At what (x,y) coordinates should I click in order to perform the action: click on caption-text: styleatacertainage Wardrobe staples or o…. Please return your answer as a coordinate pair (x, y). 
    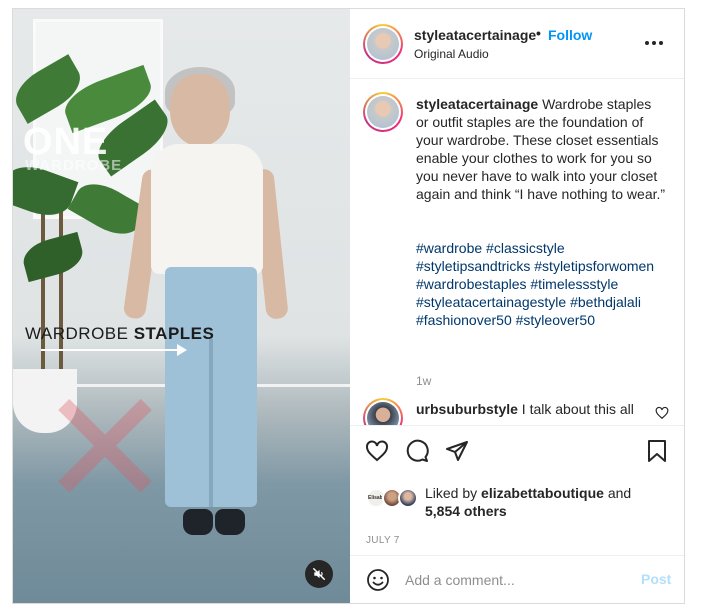
    Looking at the image, I should click on (541, 149).